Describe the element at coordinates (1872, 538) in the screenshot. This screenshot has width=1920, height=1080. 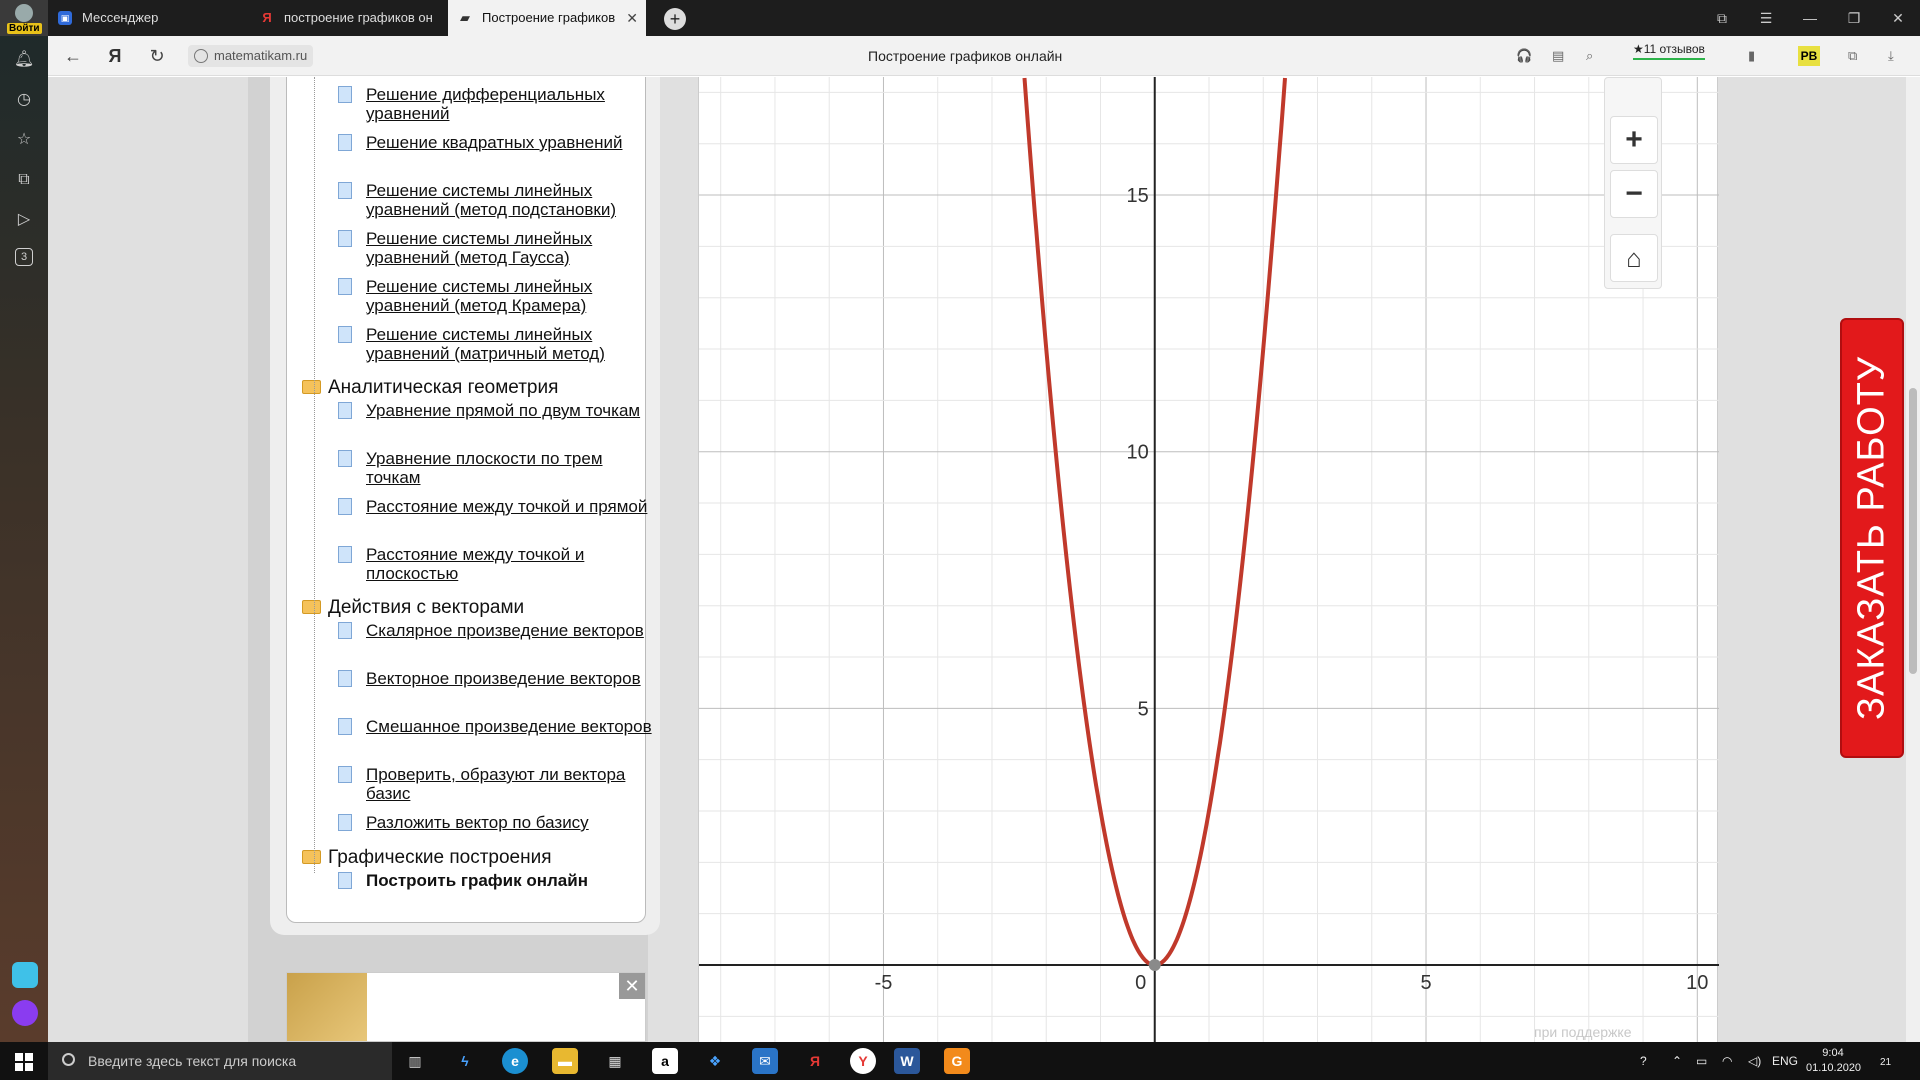
I see `order-work-button: ЗАКАЗАТЬ РАБОТУ` at that location.